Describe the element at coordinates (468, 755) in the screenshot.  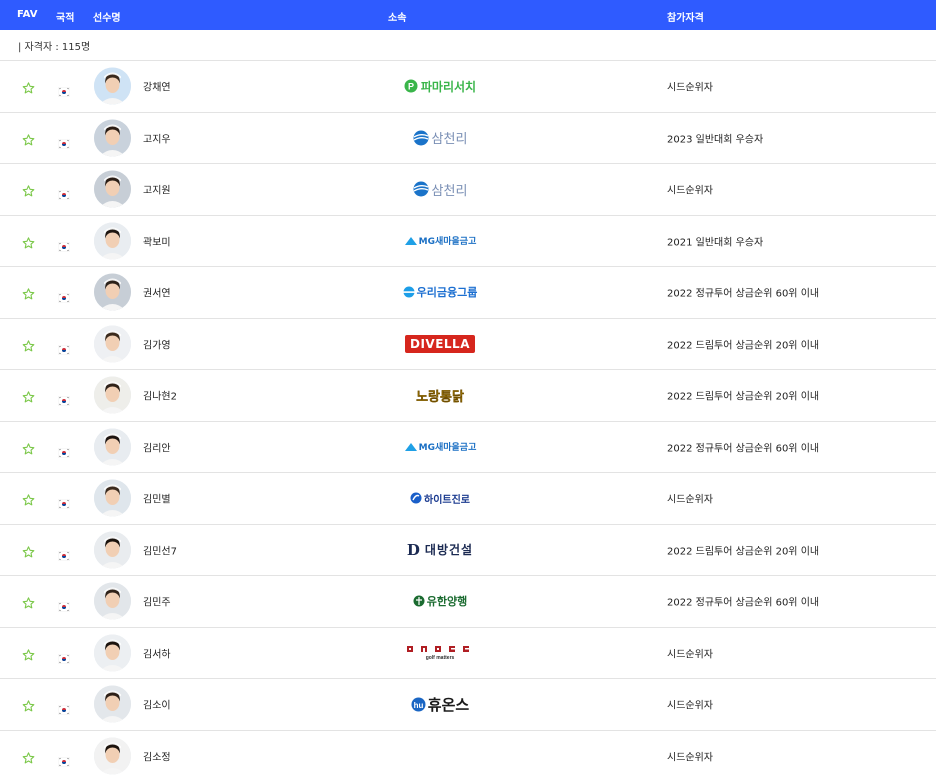
I see `table-row: 김소정 시드순위자` at that location.